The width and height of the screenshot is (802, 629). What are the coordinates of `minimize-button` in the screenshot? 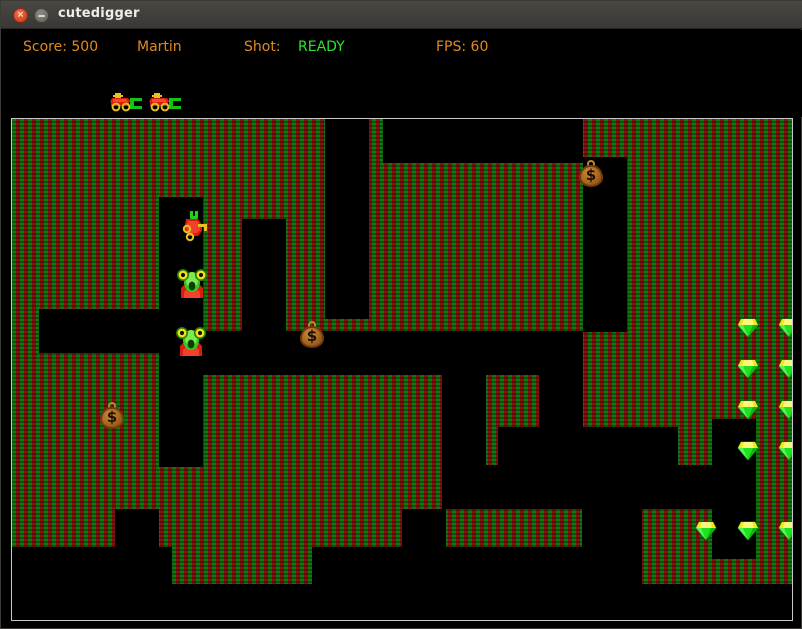 It's located at (41, 15).